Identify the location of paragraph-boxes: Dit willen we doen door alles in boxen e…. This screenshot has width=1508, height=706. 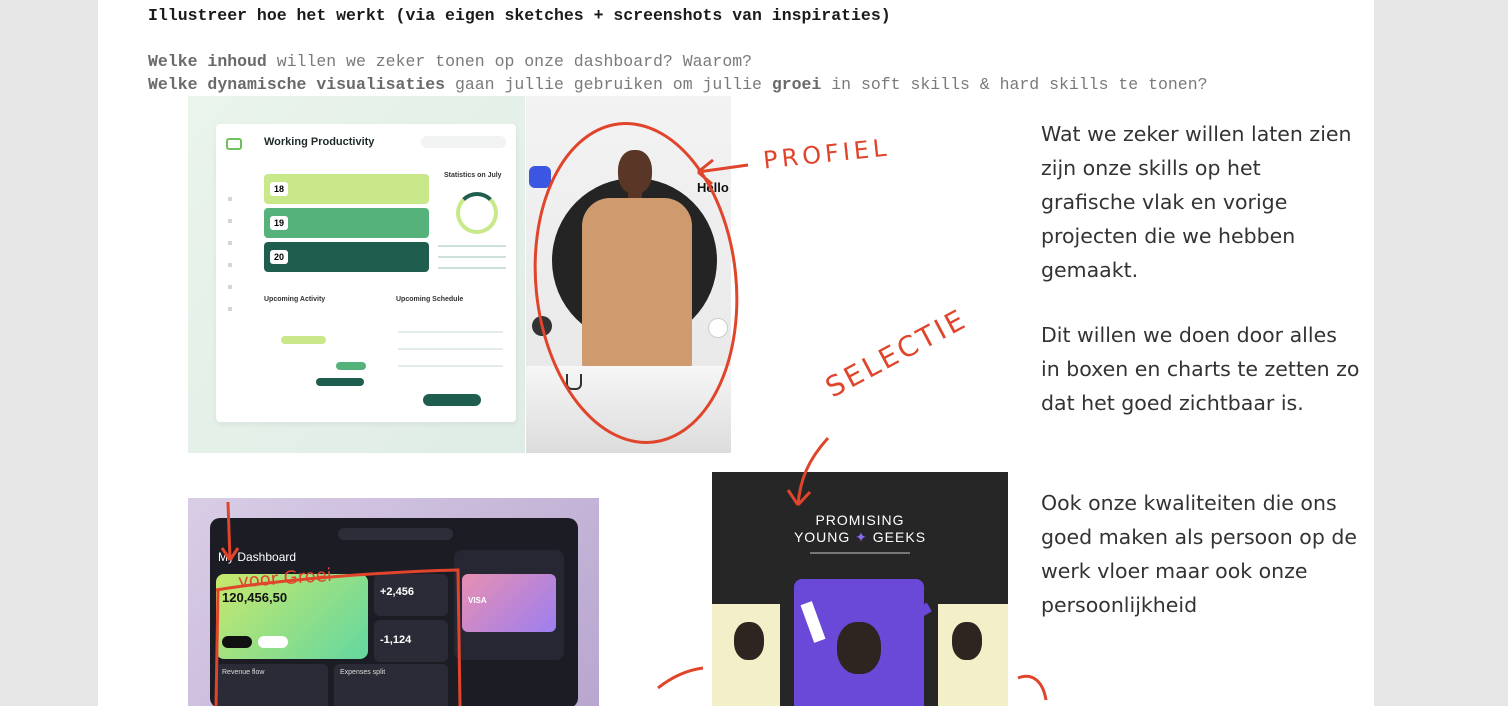
(1200, 369).